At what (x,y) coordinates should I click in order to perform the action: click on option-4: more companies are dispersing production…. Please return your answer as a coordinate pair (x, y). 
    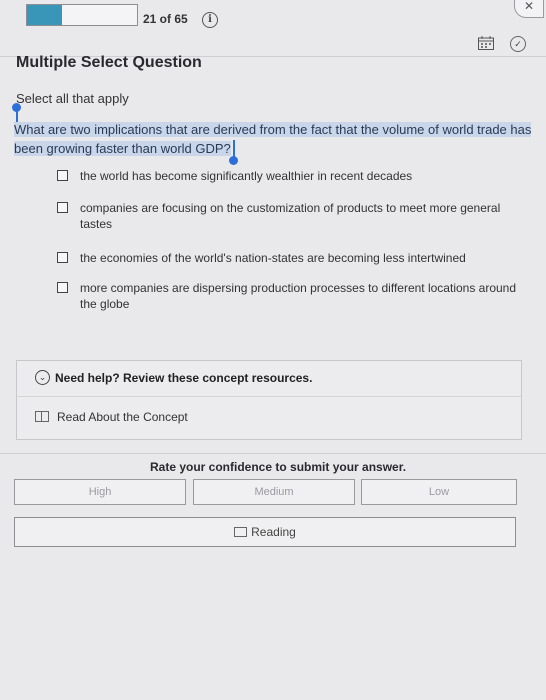
    Looking at the image, I should click on (287, 296).